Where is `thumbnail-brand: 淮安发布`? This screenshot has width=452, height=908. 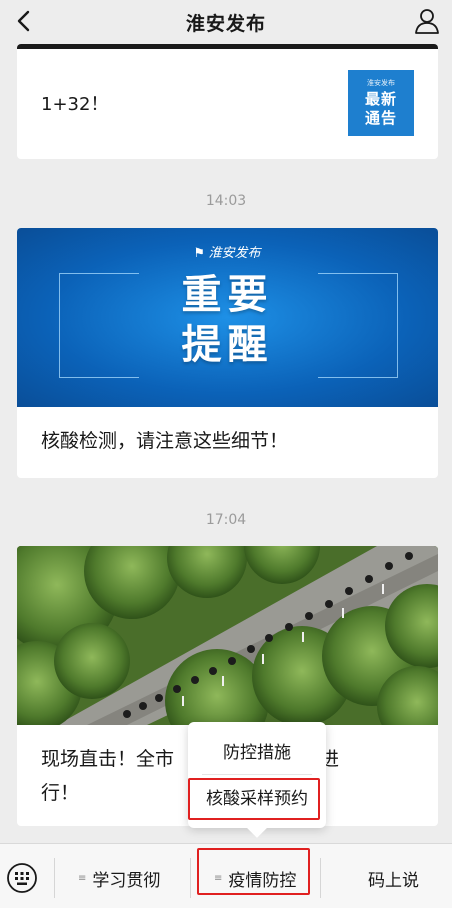 thumbnail-brand: 淮安发布 is located at coordinates (381, 83).